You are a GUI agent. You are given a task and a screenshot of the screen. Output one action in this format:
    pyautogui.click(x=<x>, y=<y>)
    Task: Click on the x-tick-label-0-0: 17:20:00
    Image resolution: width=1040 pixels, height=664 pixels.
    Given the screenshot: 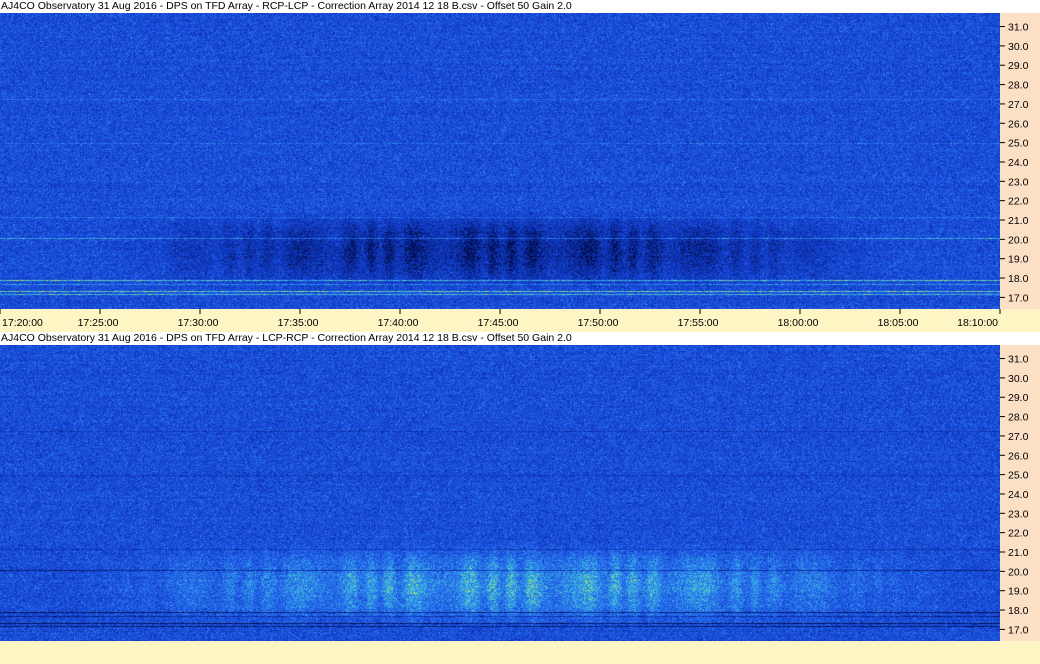 What is the action you would take?
    pyautogui.click(x=22, y=323)
    